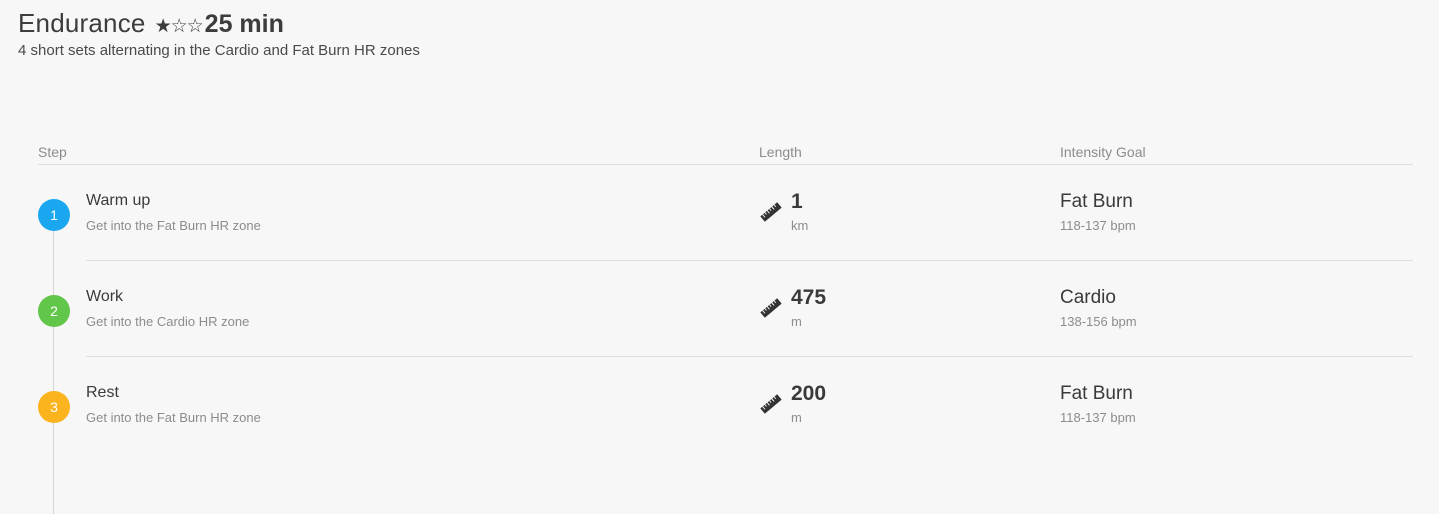  What do you see at coordinates (809, 297) in the screenshot?
I see `length-value: 475` at bounding box center [809, 297].